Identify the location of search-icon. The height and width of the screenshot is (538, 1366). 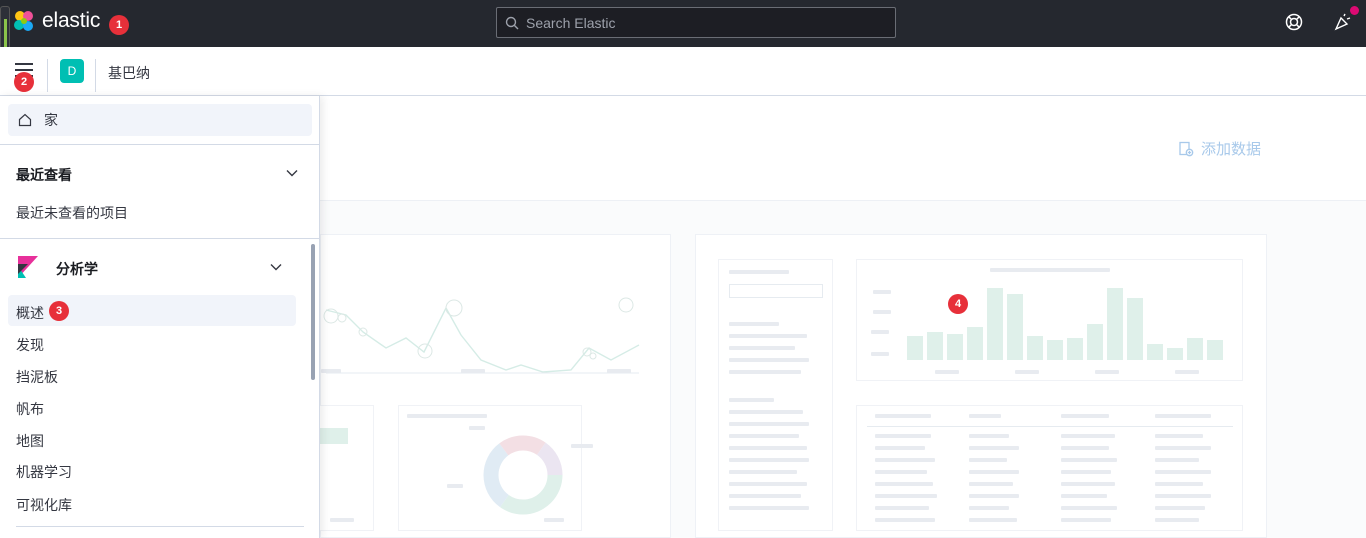
(512, 22).